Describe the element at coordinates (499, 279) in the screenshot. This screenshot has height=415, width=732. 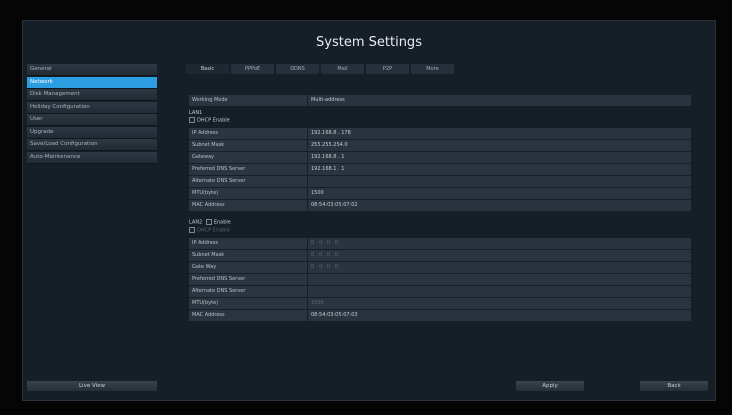
I see `lan2-preferred-dns-field` at that location.